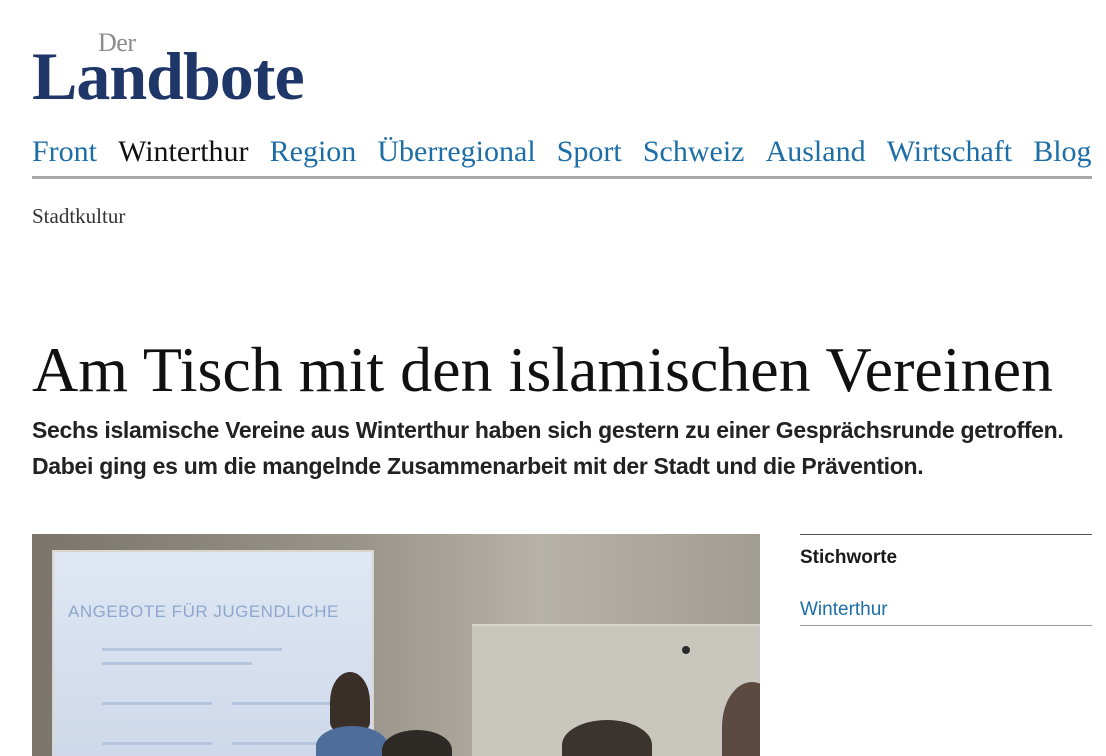  I want to click on nav-item-sport: Sport, so click(589, 152).